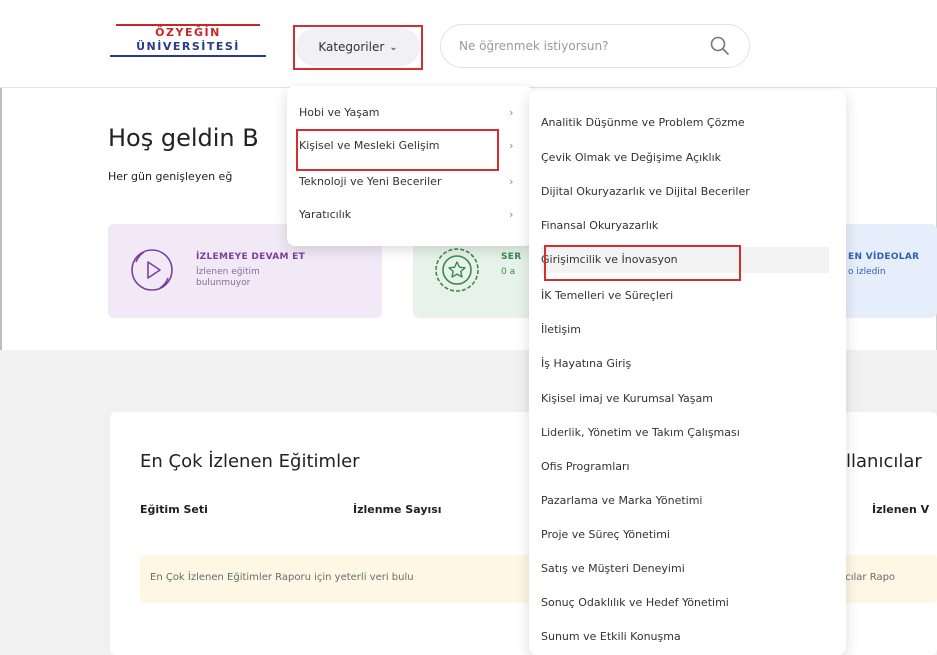  Describe the element at coordinates (688, 158) in the screenshot. I see `submenu-item: Çevik Olmak ve Değişime Açıklık` at that location.